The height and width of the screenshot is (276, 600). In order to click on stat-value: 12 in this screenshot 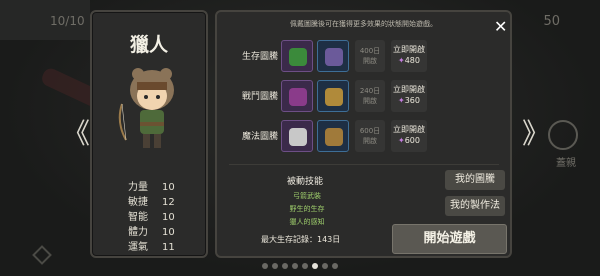, I will do `click(168, 202)`.